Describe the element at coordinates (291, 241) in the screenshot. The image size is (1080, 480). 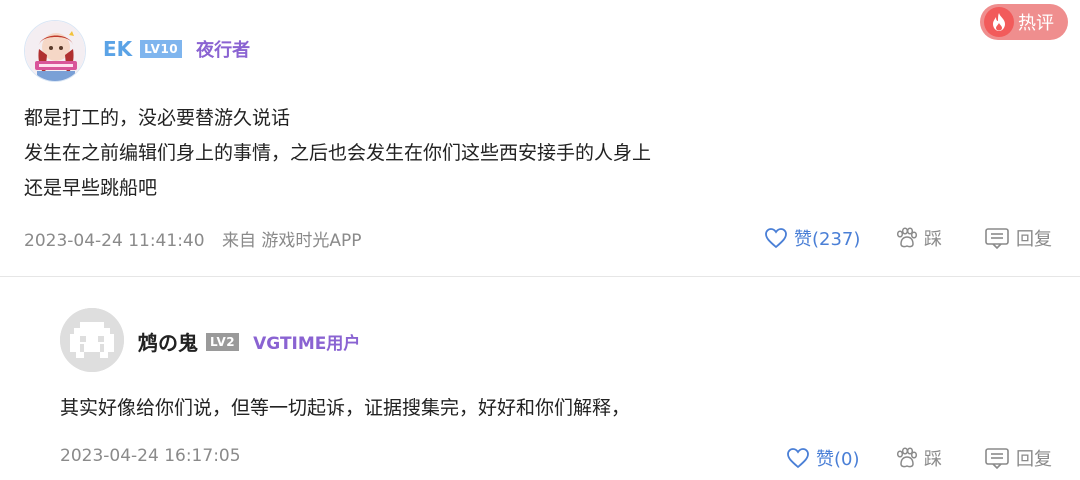
I see `source: 来自 游戏时光APP` at that location.